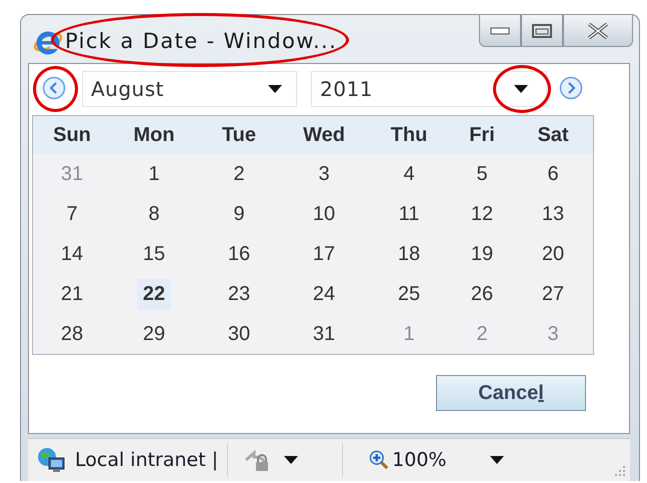 The height and width of the screenshot is (483, 647). I want to click on calendar-day: 28, so click(72, 334).